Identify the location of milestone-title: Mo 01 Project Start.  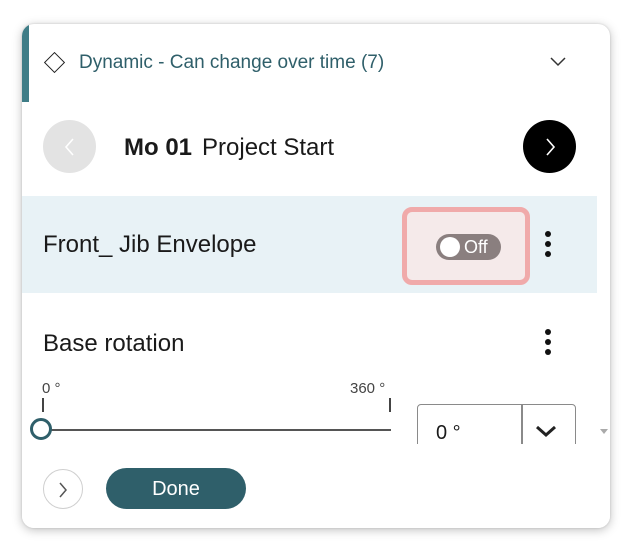
(229, 148).